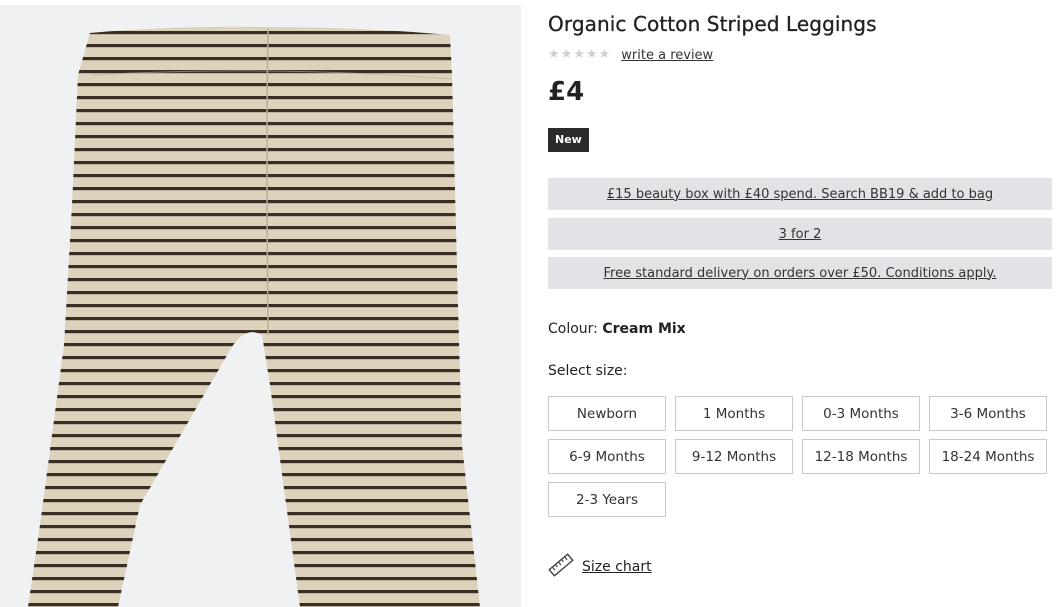 This screenshot has height=607, width=1056. I want to click on ruler-icon, so click(561, 567).